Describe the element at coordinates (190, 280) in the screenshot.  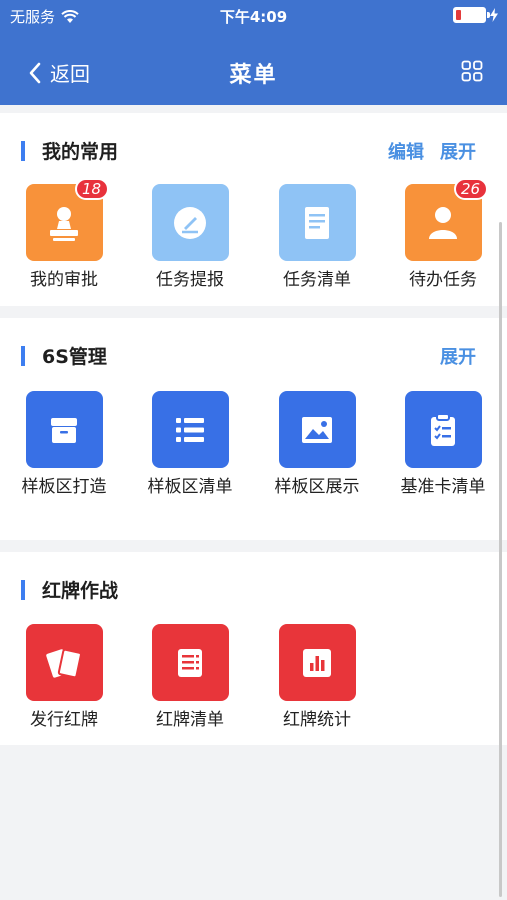
I see `menu-item-label: 任务提报` at that location.